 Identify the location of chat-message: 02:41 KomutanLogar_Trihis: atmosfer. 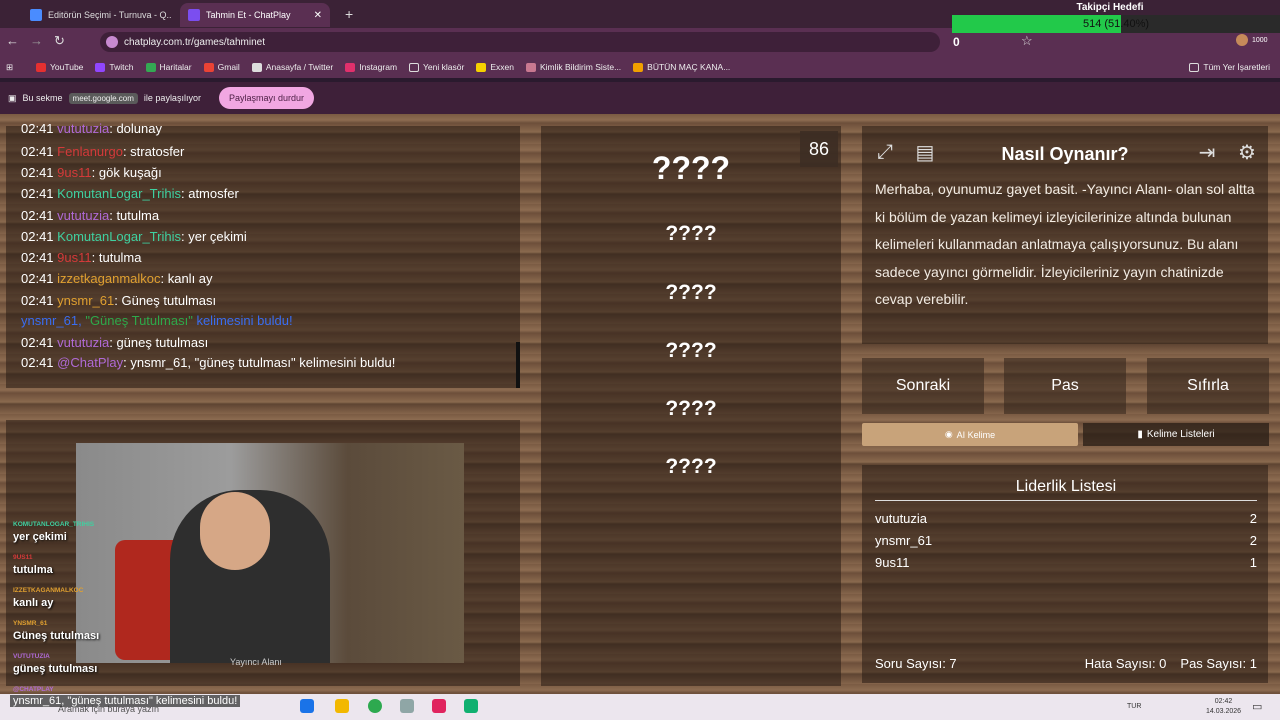
(130, 193).